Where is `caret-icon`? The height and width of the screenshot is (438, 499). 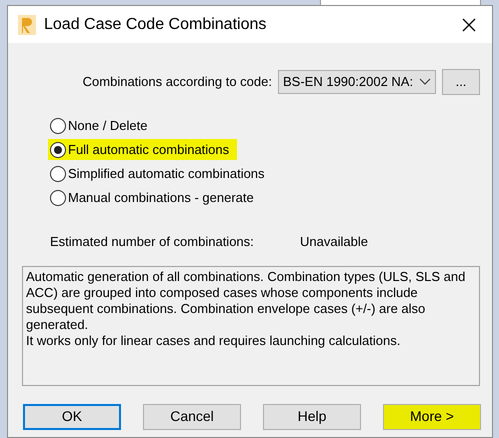 caret-icon is located at coordinates (425, 82).